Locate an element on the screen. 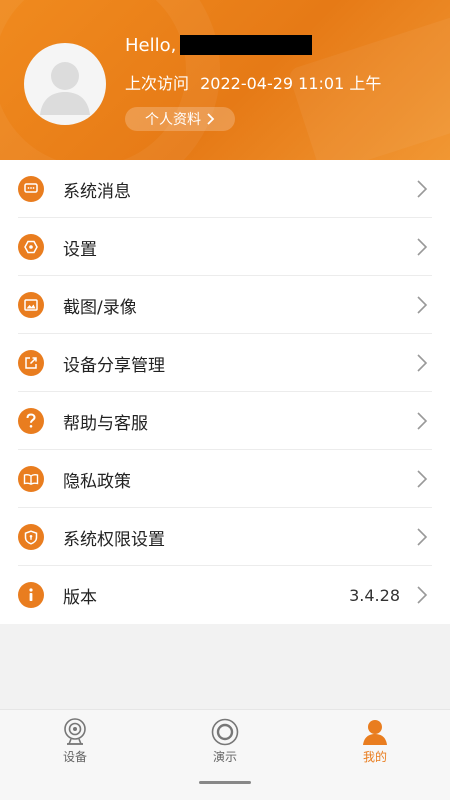 The height and width of the screenshot is (800, 450). menu-item-label: 设备分享管理 is located at coordinates (114, 365).